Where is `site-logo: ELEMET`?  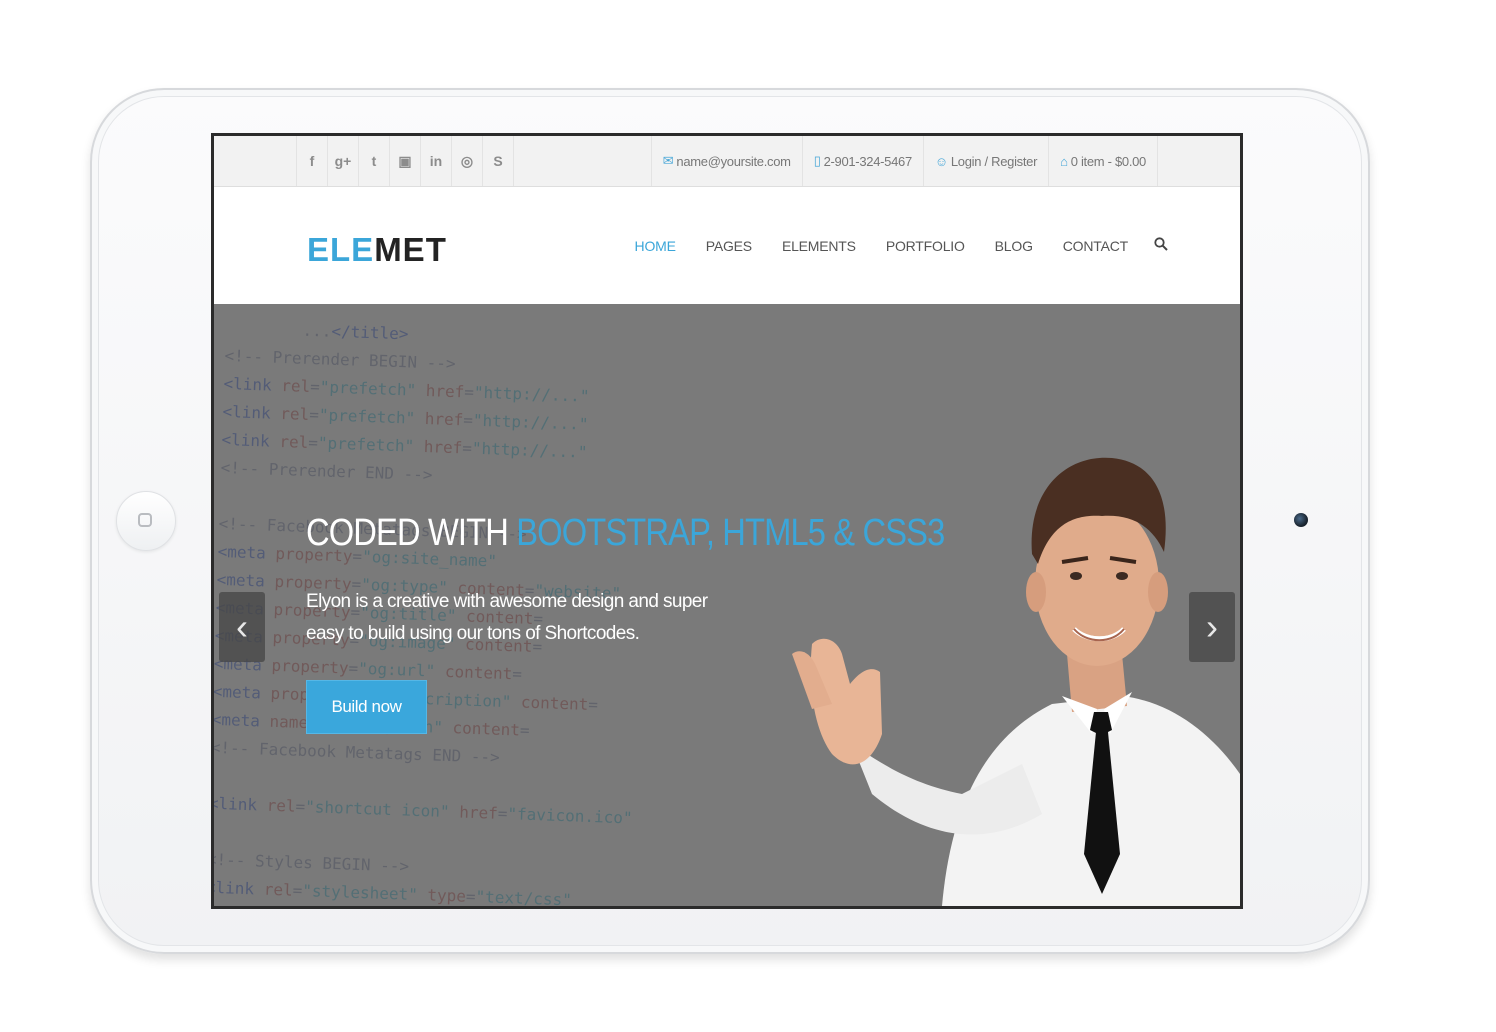 site-logo: ELEMET is located at coordinates (377, 250).